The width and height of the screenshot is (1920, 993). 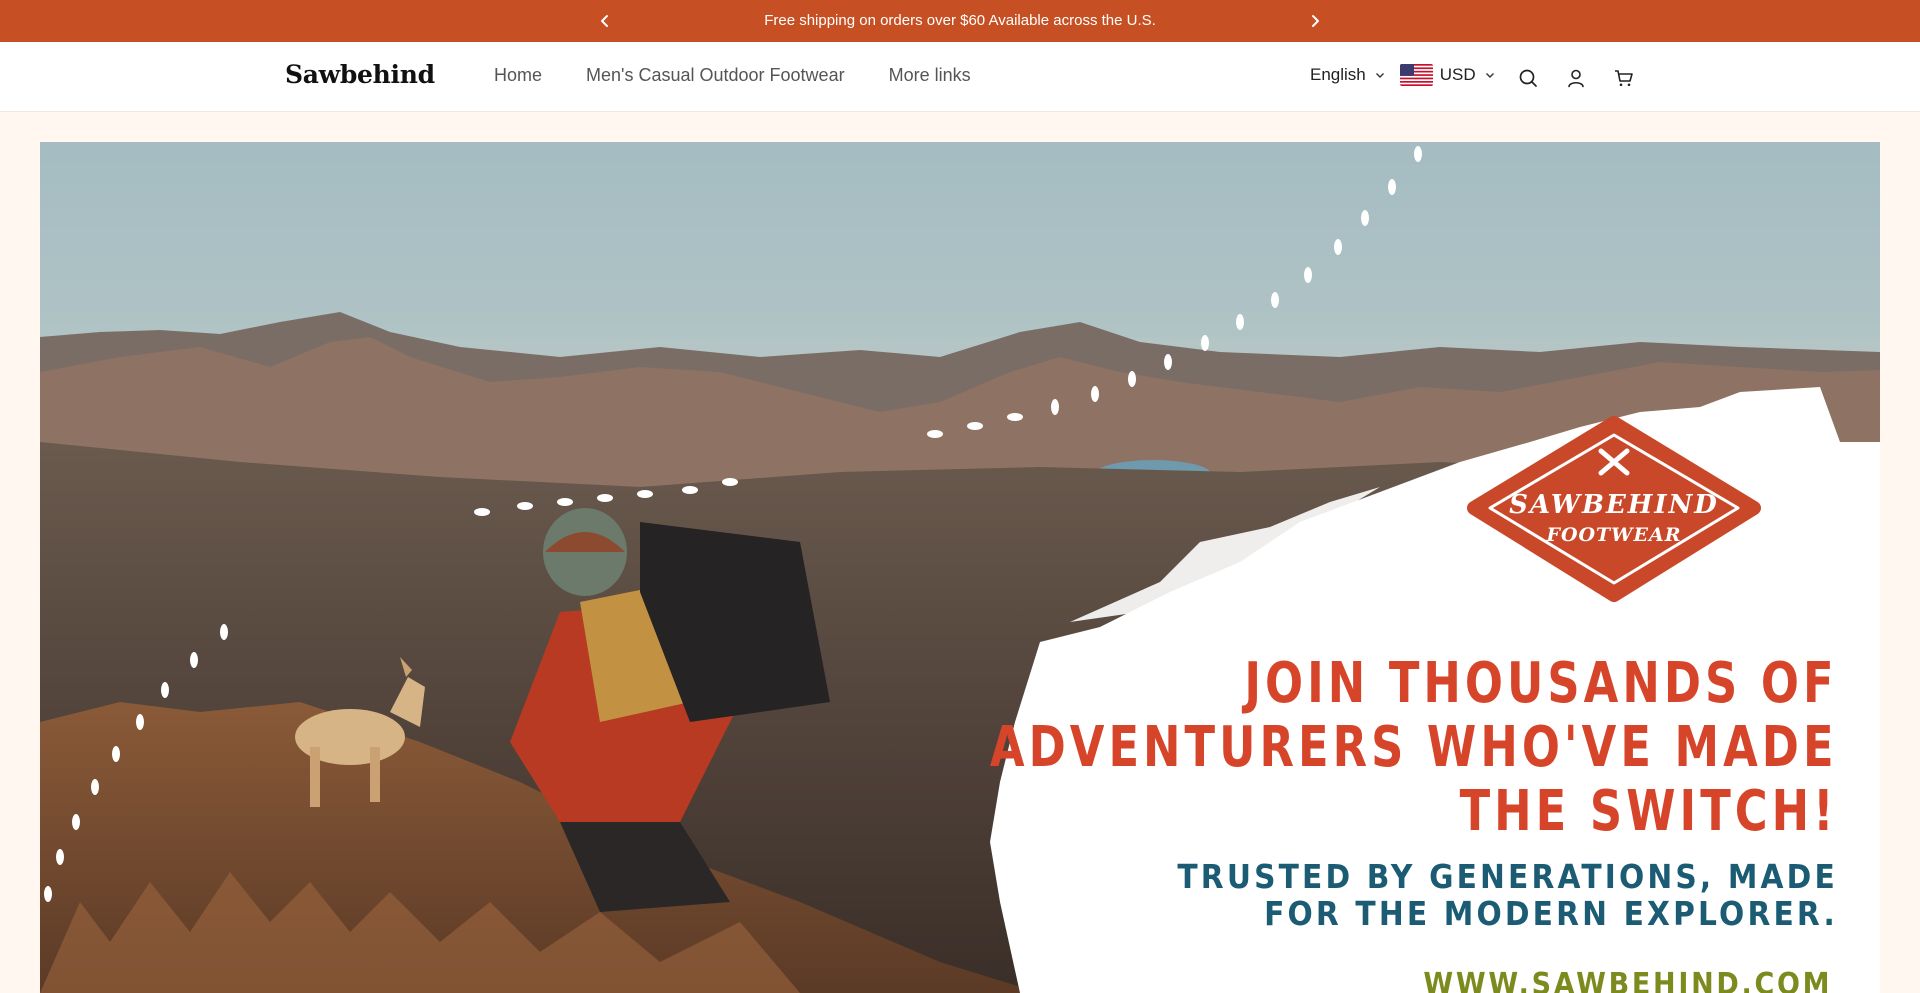 What do you see at coordinates (715, 75) in the screenshot?
I see `nav-link-mens-footwear: Men's Casual Outdoor Footwear` at bounding box center [715, 75].